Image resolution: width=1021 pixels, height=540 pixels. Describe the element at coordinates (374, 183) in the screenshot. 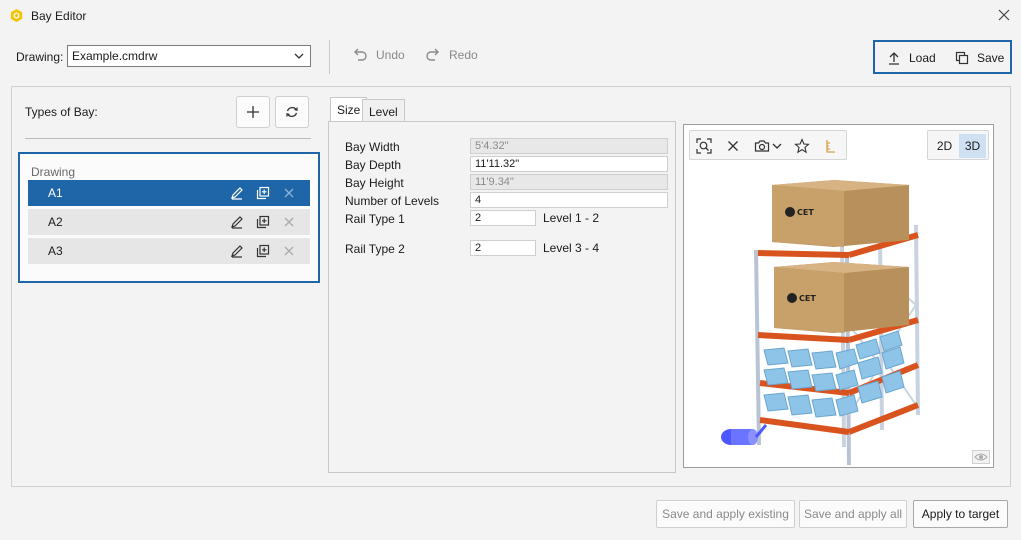

I see `bay-height-label: Bay Height` at that location.